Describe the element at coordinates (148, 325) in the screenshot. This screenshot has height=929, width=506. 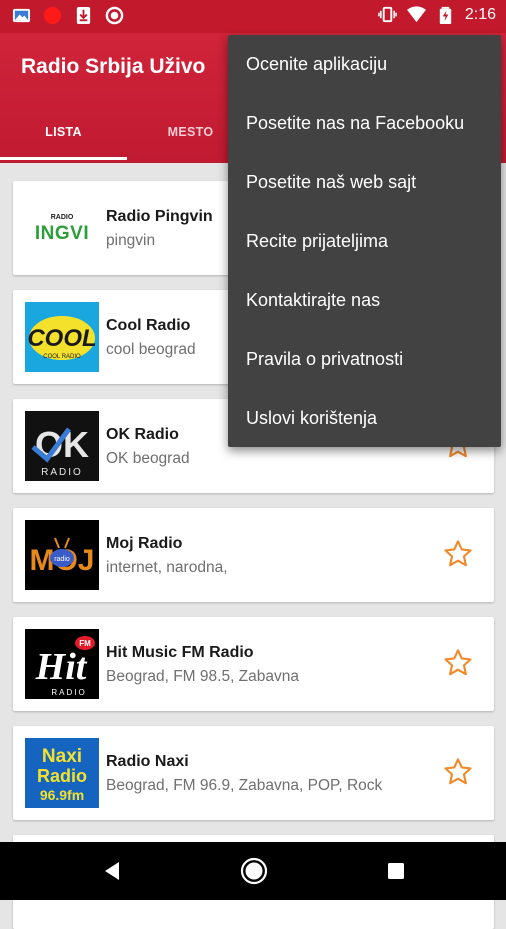
I see `station-name: Cool Radio` at that location.